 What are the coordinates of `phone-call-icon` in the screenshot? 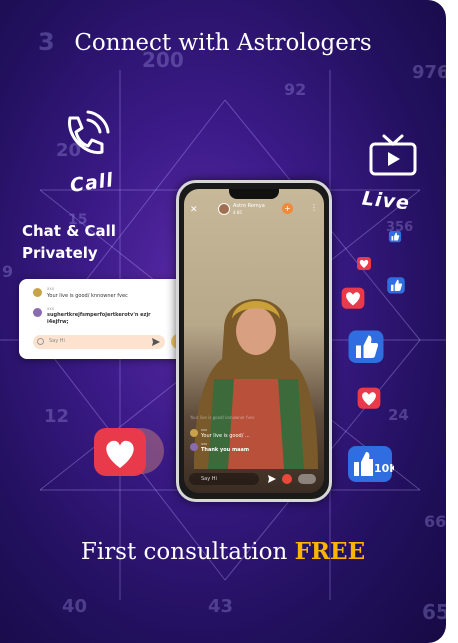 It's located at (89, 132).